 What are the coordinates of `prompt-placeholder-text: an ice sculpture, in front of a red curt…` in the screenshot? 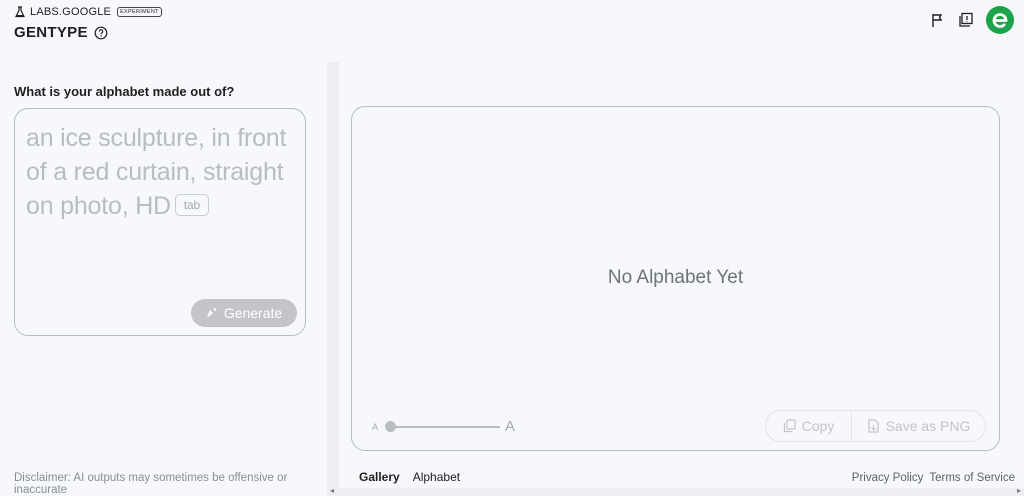 It's located at (156, 172).